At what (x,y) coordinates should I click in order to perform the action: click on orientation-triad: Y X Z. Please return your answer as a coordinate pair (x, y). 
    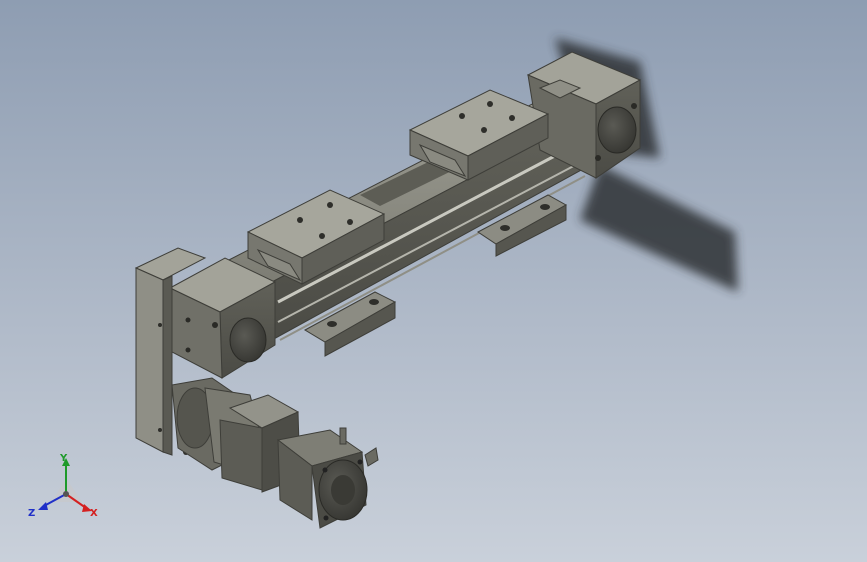
    Looking at the image, I should click on (63, 486).